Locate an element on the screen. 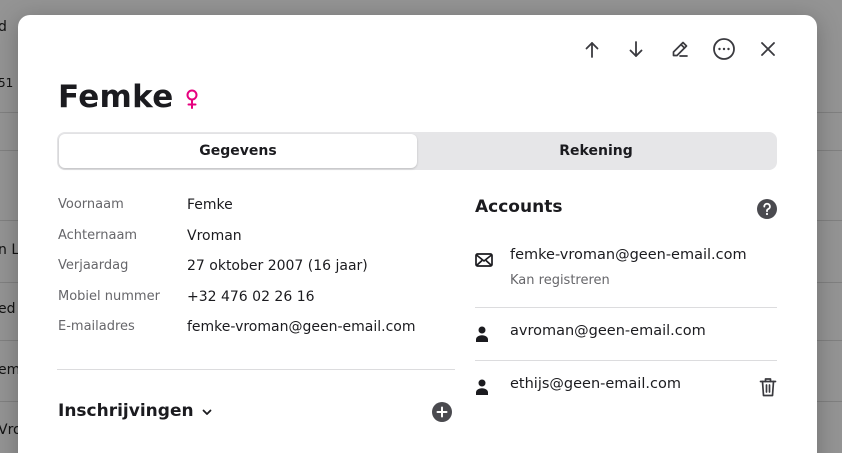 The width and height of the screenshot is (842, 453). next-button is located at coordinates (636, 49).